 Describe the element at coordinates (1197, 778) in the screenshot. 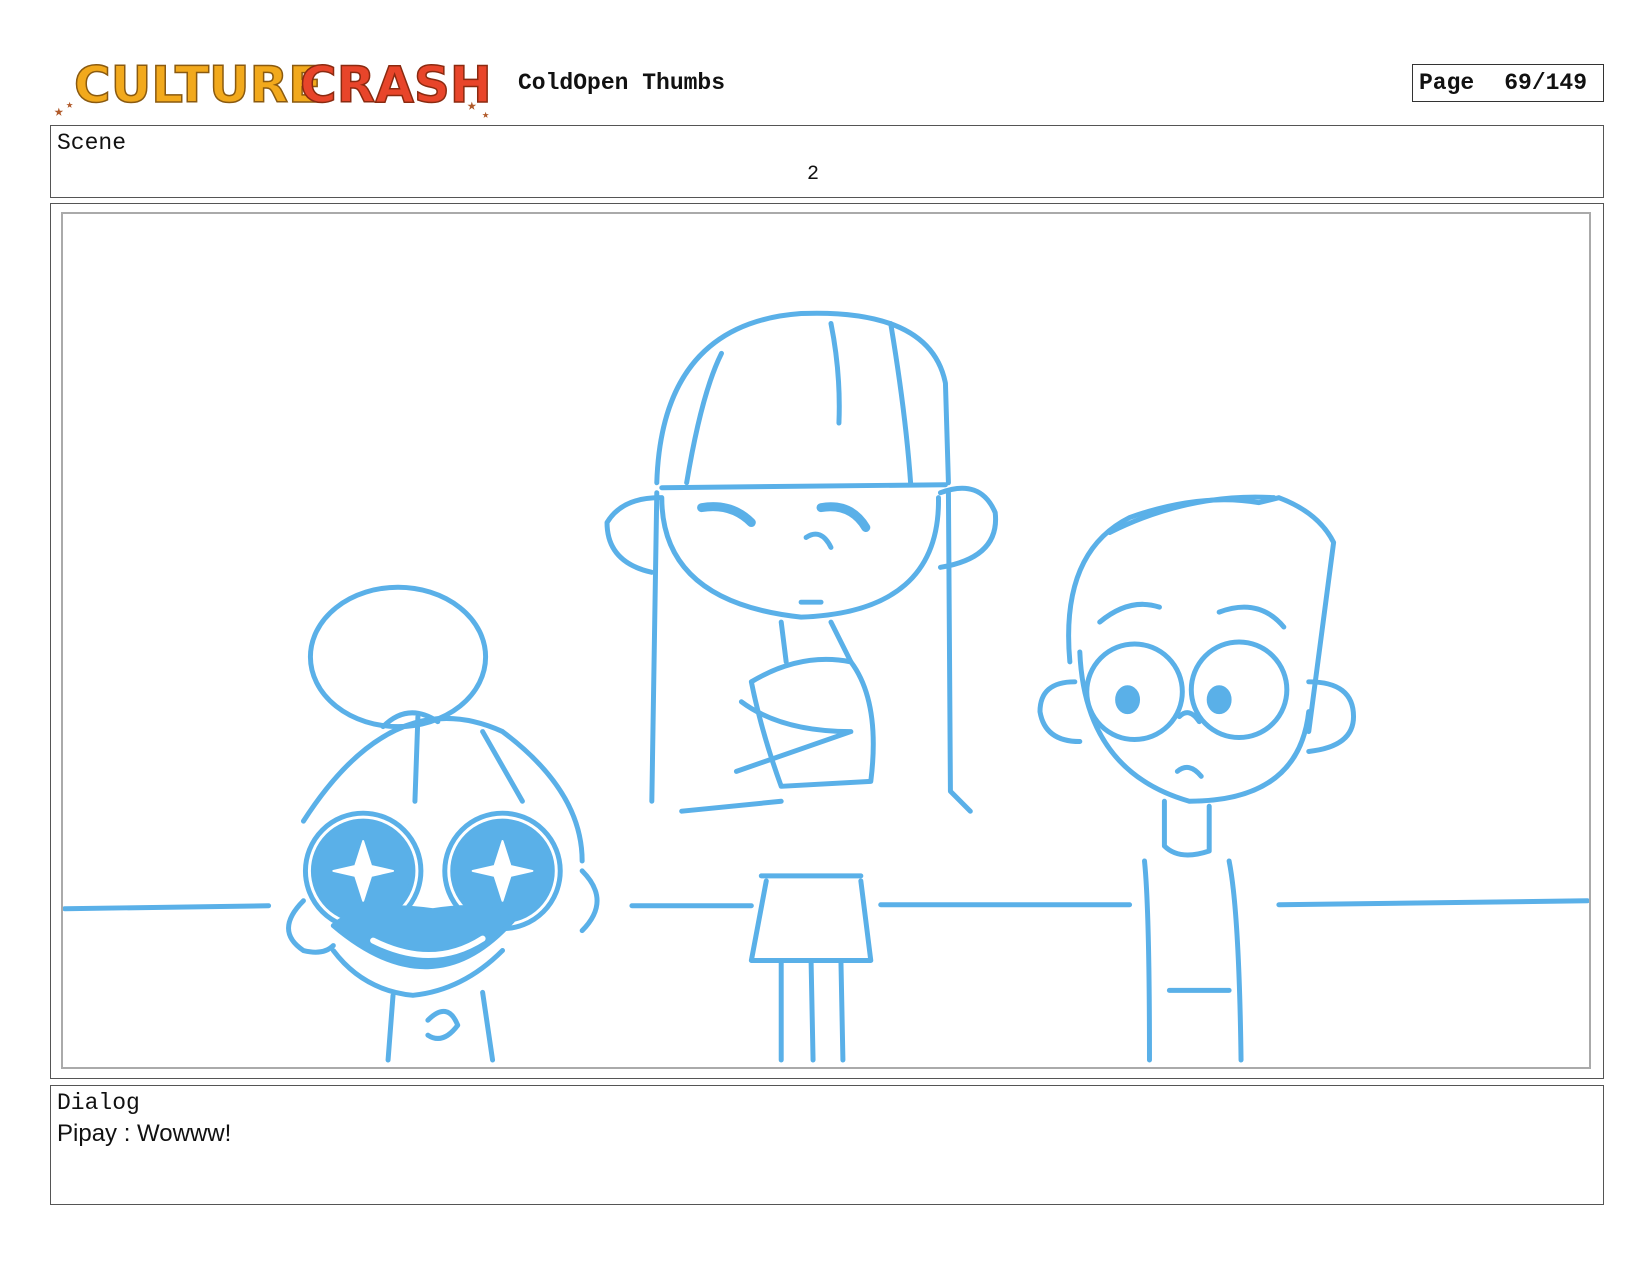

I see `character-boy` at that location.